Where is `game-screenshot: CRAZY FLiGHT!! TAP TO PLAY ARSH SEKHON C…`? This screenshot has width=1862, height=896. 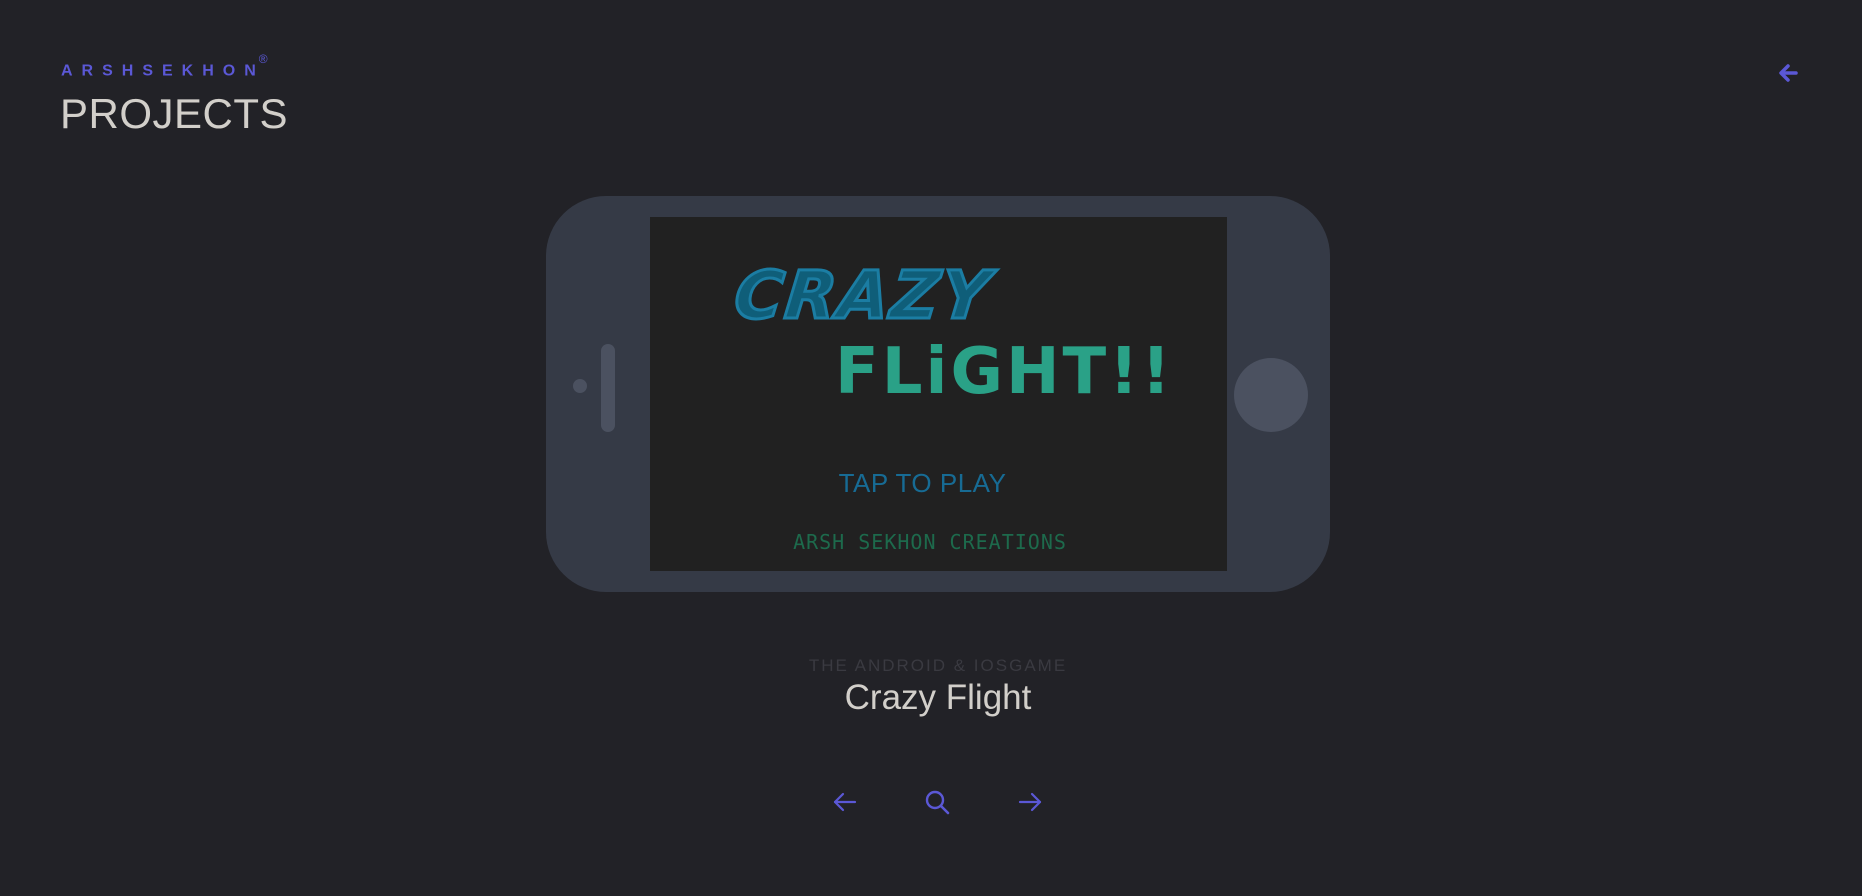 game-screenshot: CRAZY FLiGHT!! TAP TO PLAY ARSH SEKHON C… is located at coordinates (938, 394).